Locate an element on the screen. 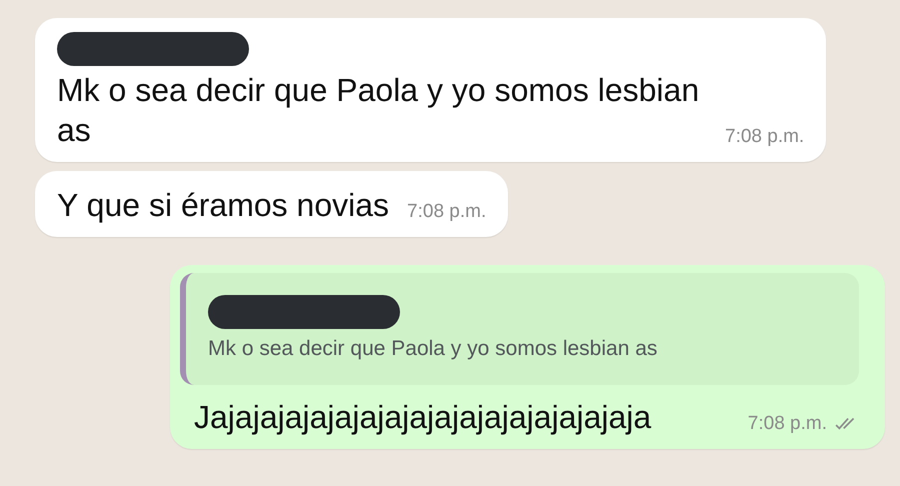 The image size is (900, 486). quoted-text: Mk o sea decir que Paola y yo somos lesbian as is located at coordinates (433, 349).